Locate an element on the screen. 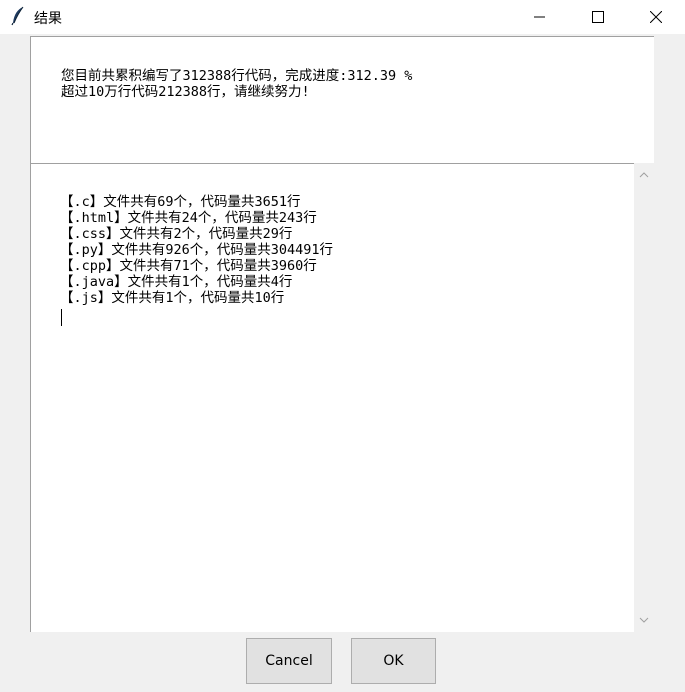 The height and width of the screenshot is (692, 685). close-icon is located at coordinates (656, 17).